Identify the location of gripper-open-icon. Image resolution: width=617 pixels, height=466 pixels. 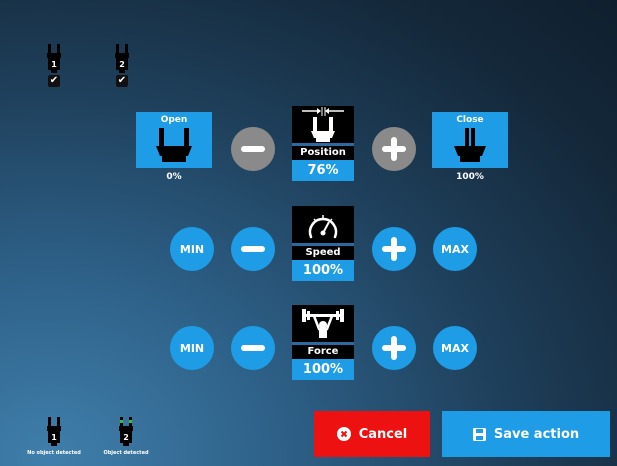
(174, 145).